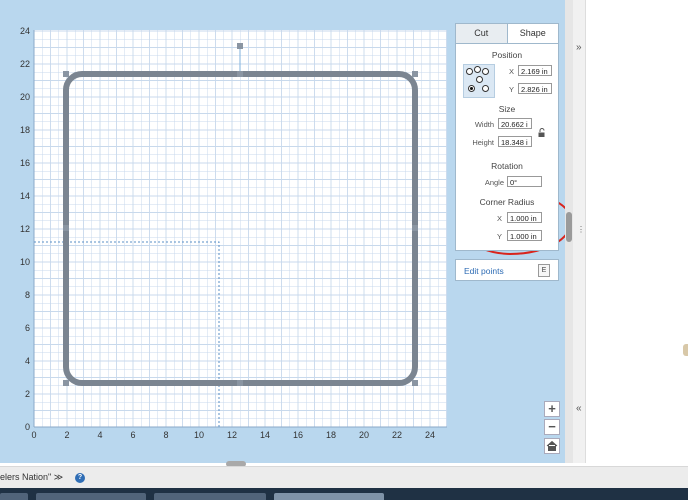  I want to click on project-name: elers Nation" ≫, so click(31, 477).